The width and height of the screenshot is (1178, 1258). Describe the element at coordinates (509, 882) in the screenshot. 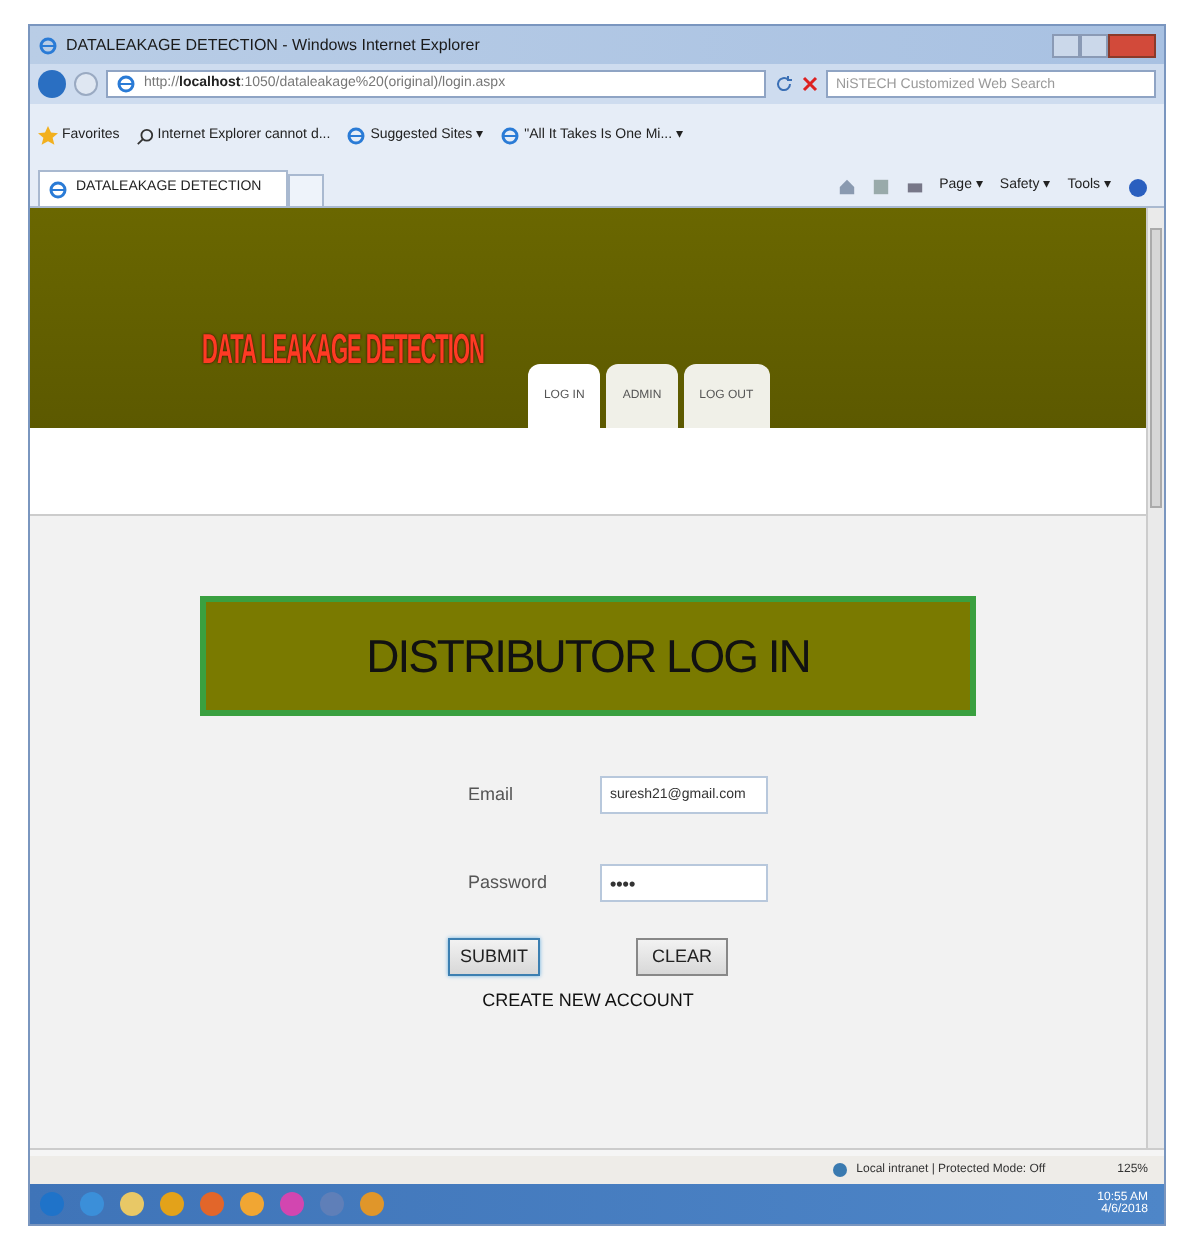

I see `field-label: Password` at that location.